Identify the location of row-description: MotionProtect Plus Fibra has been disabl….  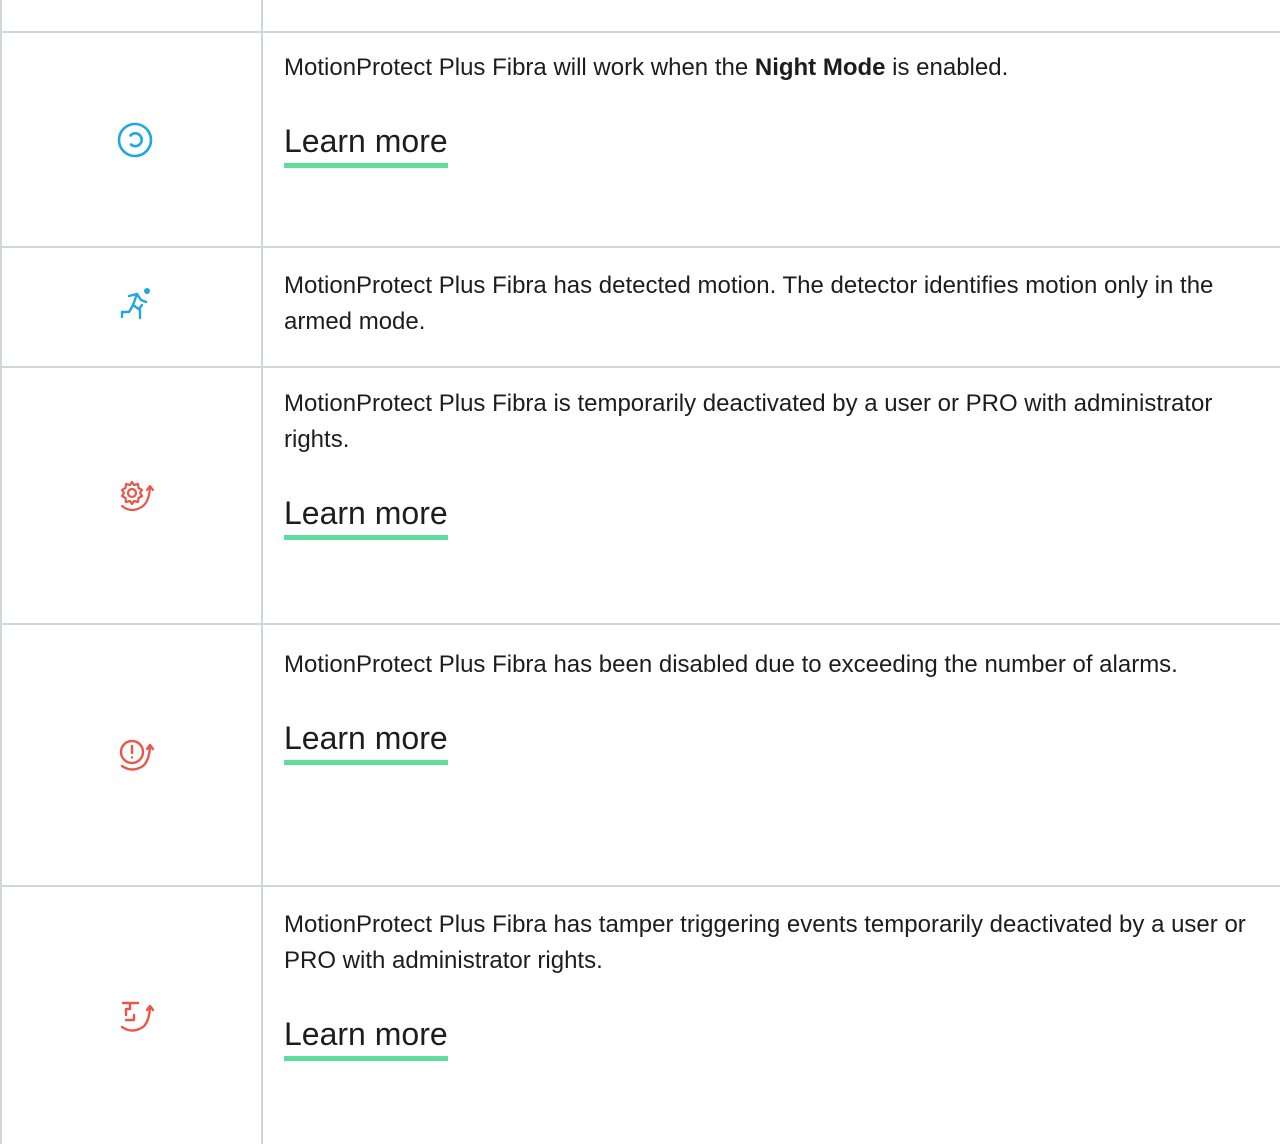
(731, 664).